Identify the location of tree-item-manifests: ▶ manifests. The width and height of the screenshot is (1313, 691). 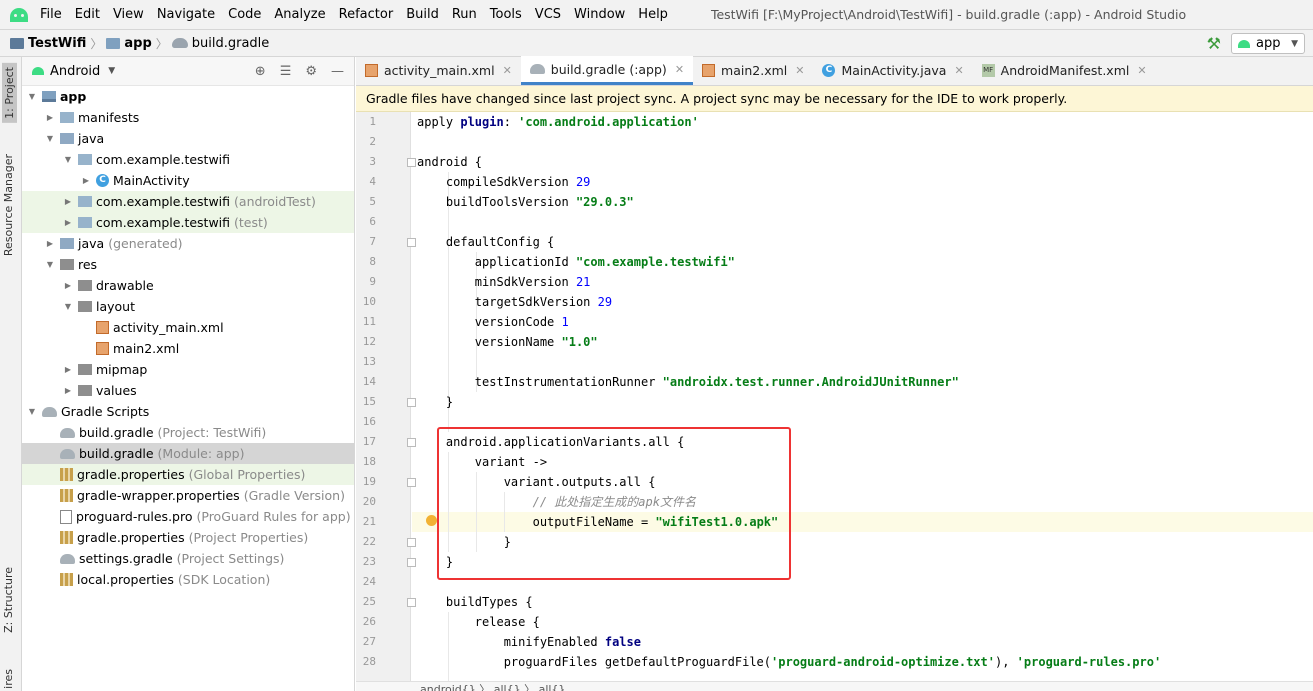
(188, 117).